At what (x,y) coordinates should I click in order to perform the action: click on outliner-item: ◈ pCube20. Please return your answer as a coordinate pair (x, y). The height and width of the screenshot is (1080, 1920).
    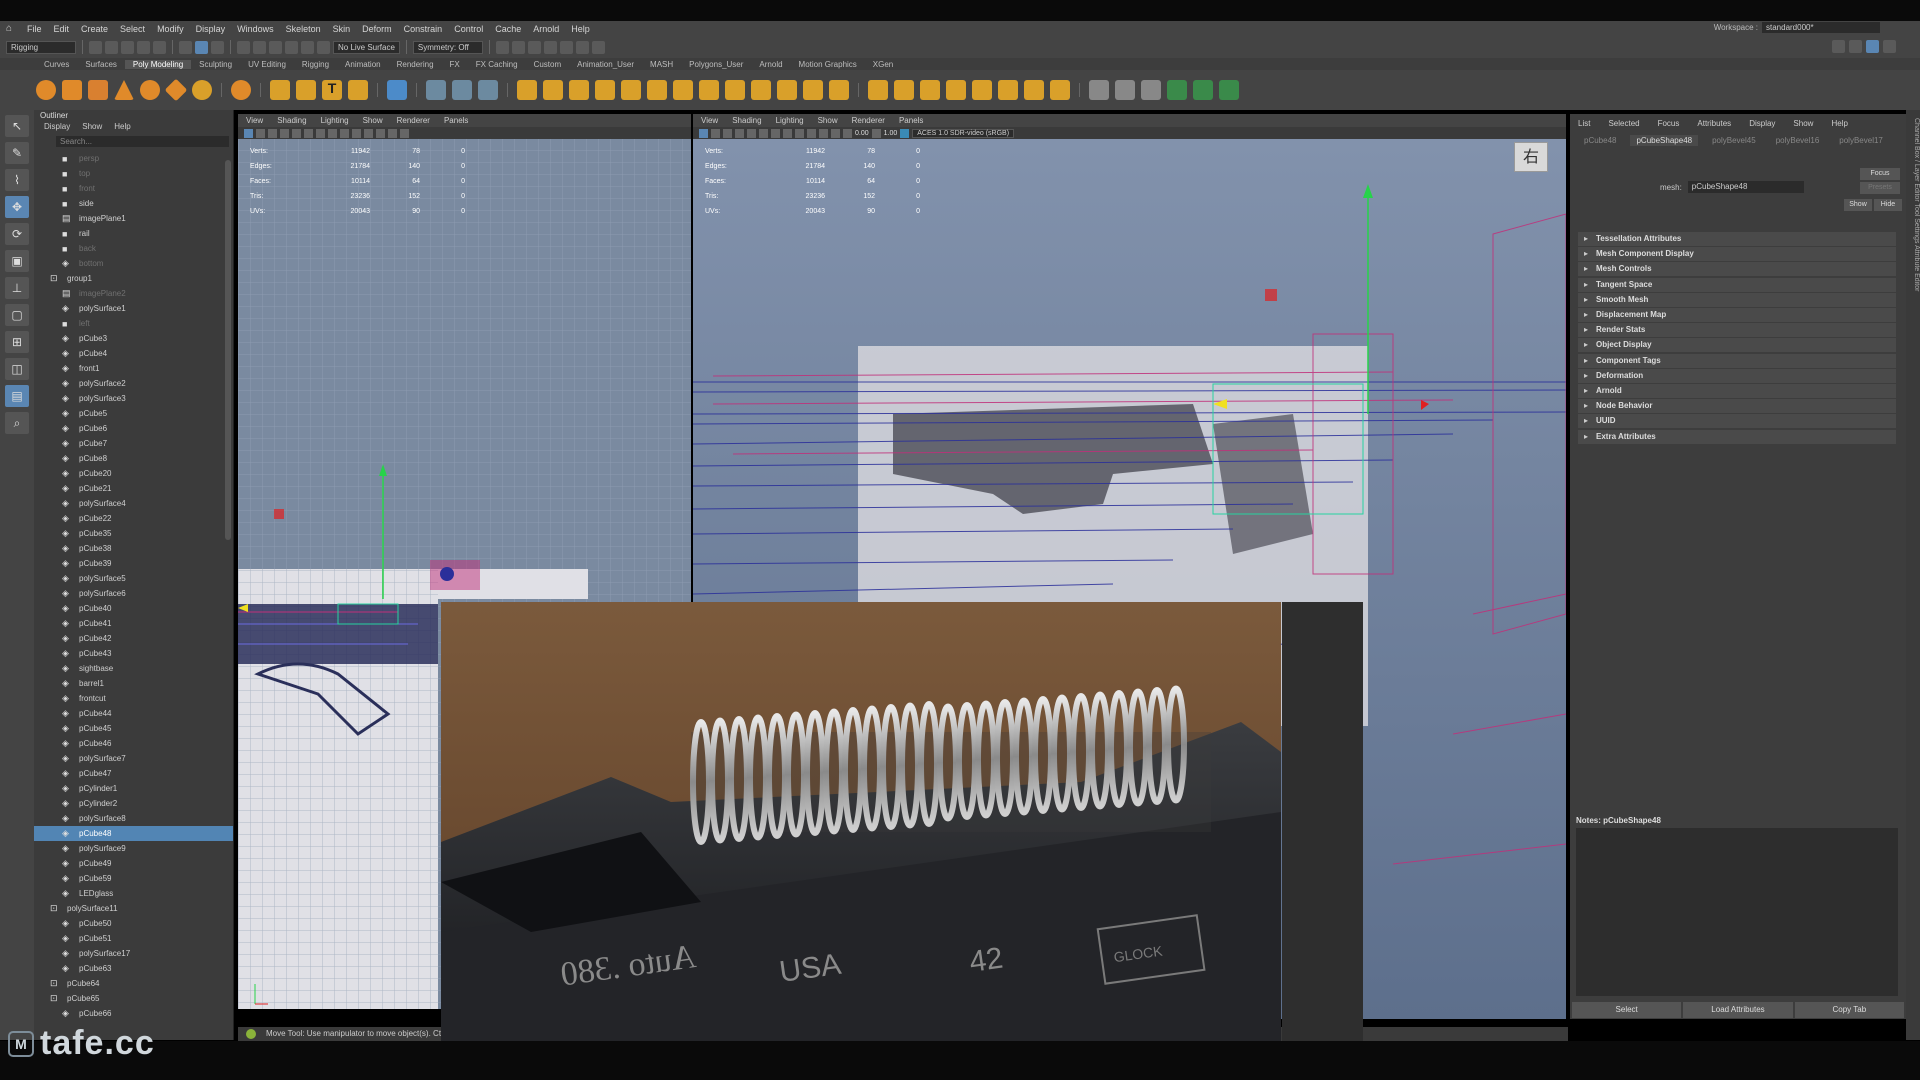
    Looking at the image, I should click on (133, 473).